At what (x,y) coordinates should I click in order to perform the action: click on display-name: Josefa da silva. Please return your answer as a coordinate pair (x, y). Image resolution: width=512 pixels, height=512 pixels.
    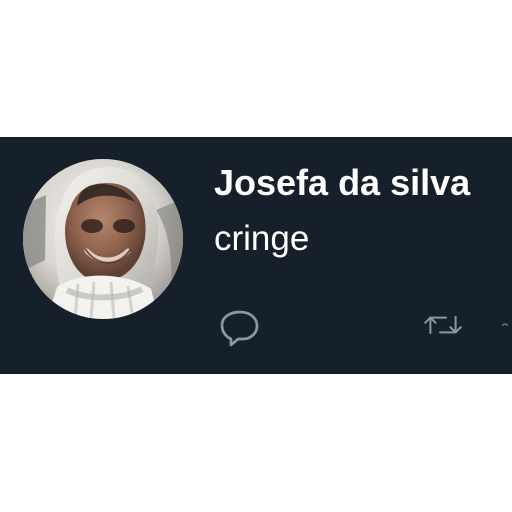
    Looking at the image, I should click on (342, 183).